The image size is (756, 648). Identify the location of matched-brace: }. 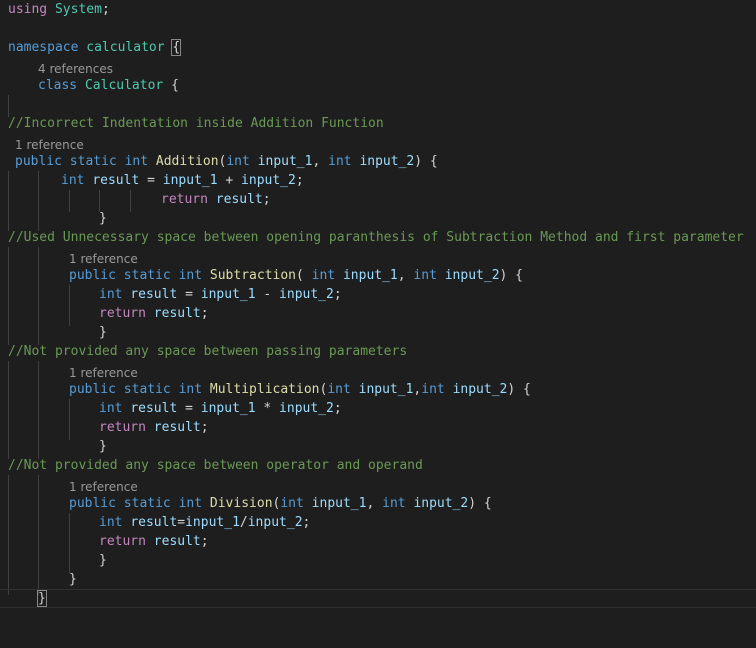
(42, 598).